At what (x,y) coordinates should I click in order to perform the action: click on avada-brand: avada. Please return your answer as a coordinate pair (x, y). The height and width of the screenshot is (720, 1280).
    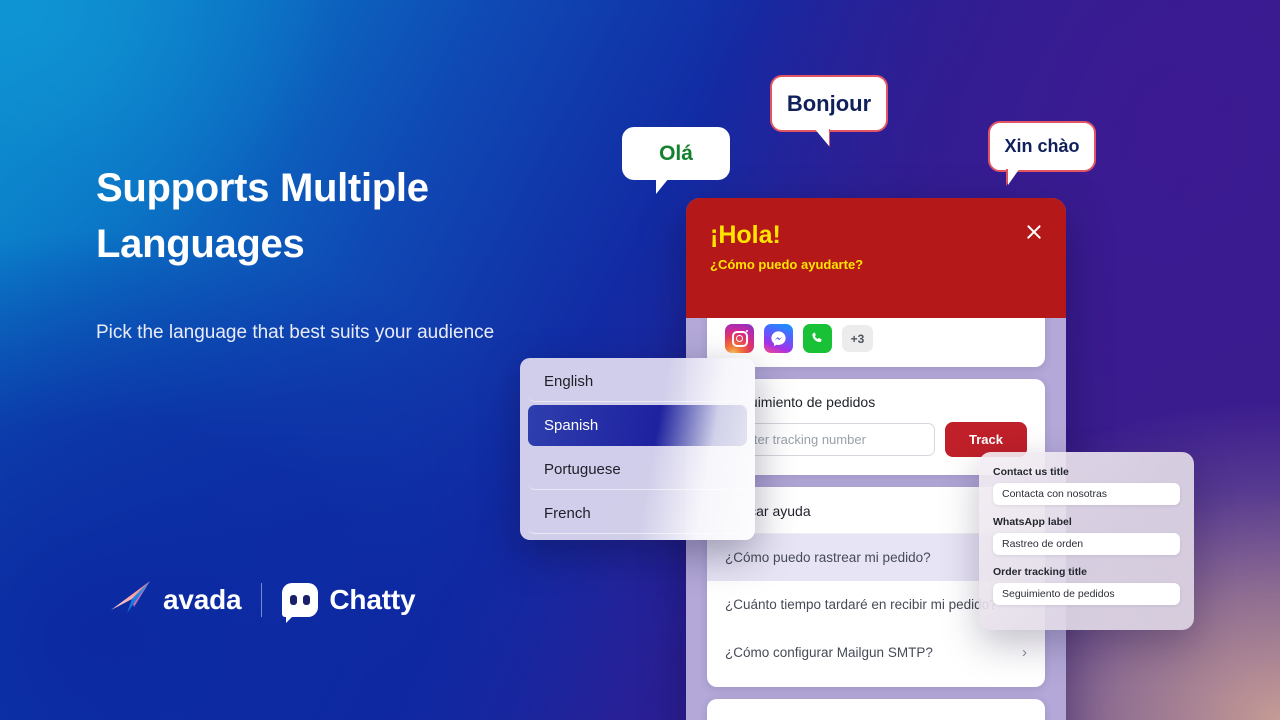
    Looking at the image, I should click on (176, 599).